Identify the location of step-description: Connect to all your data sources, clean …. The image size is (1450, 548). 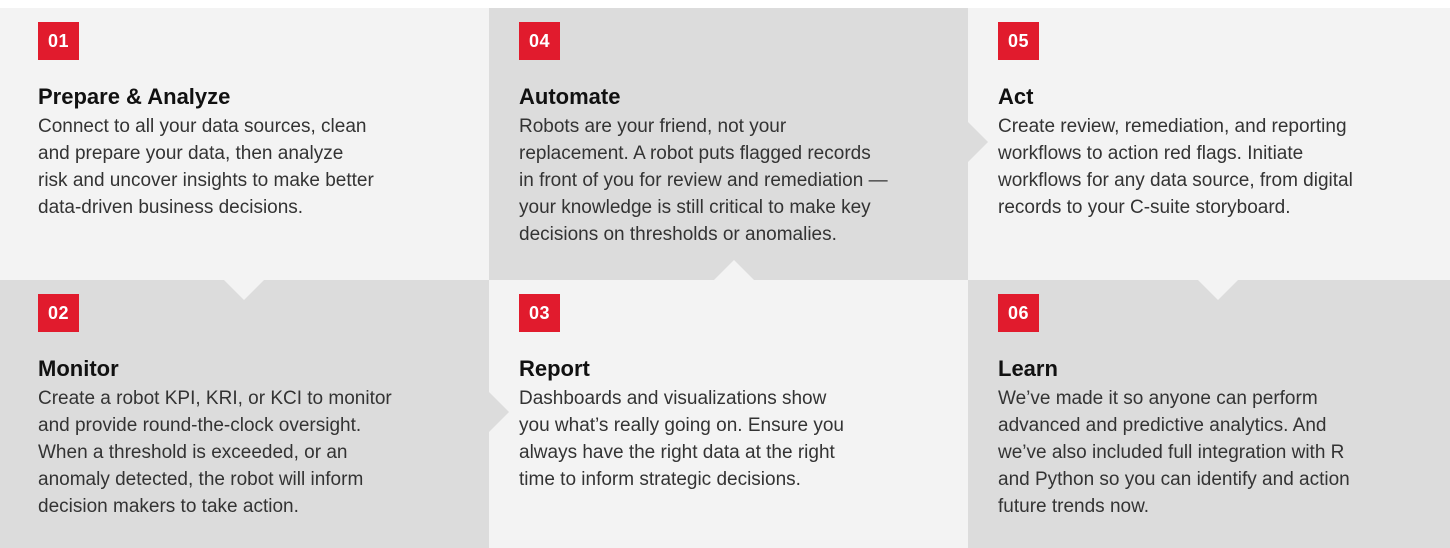
(206, 167).